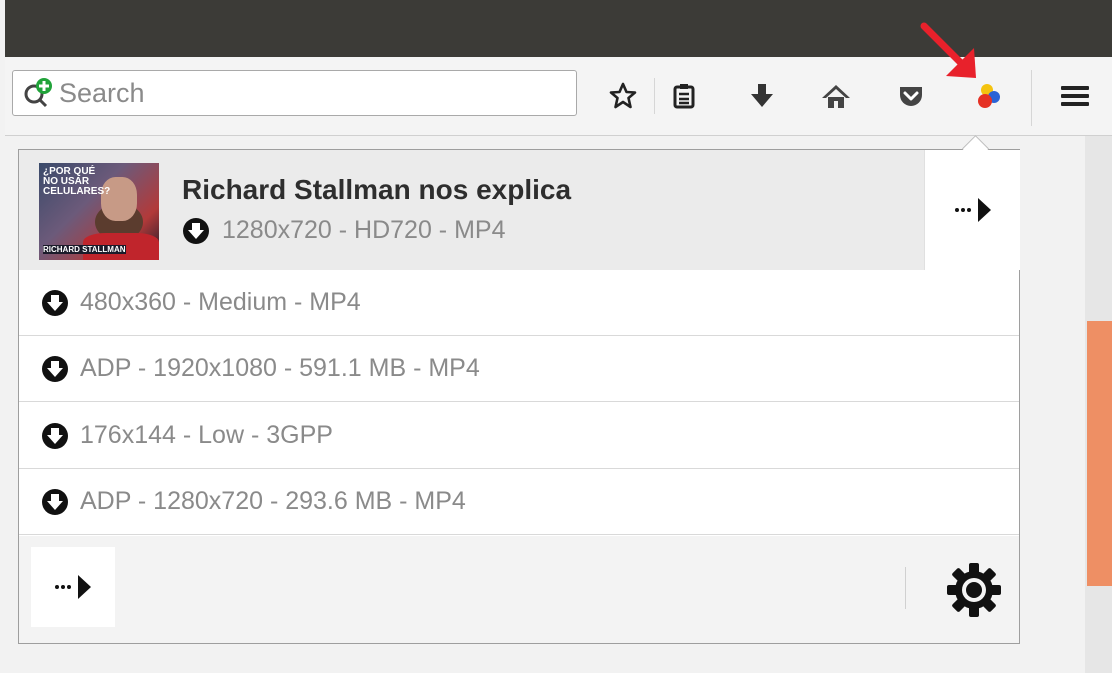  What do you see at coordinates (972, 210) in the screenshot?
I see `more-actions-button` at bounding box center [972, 210].